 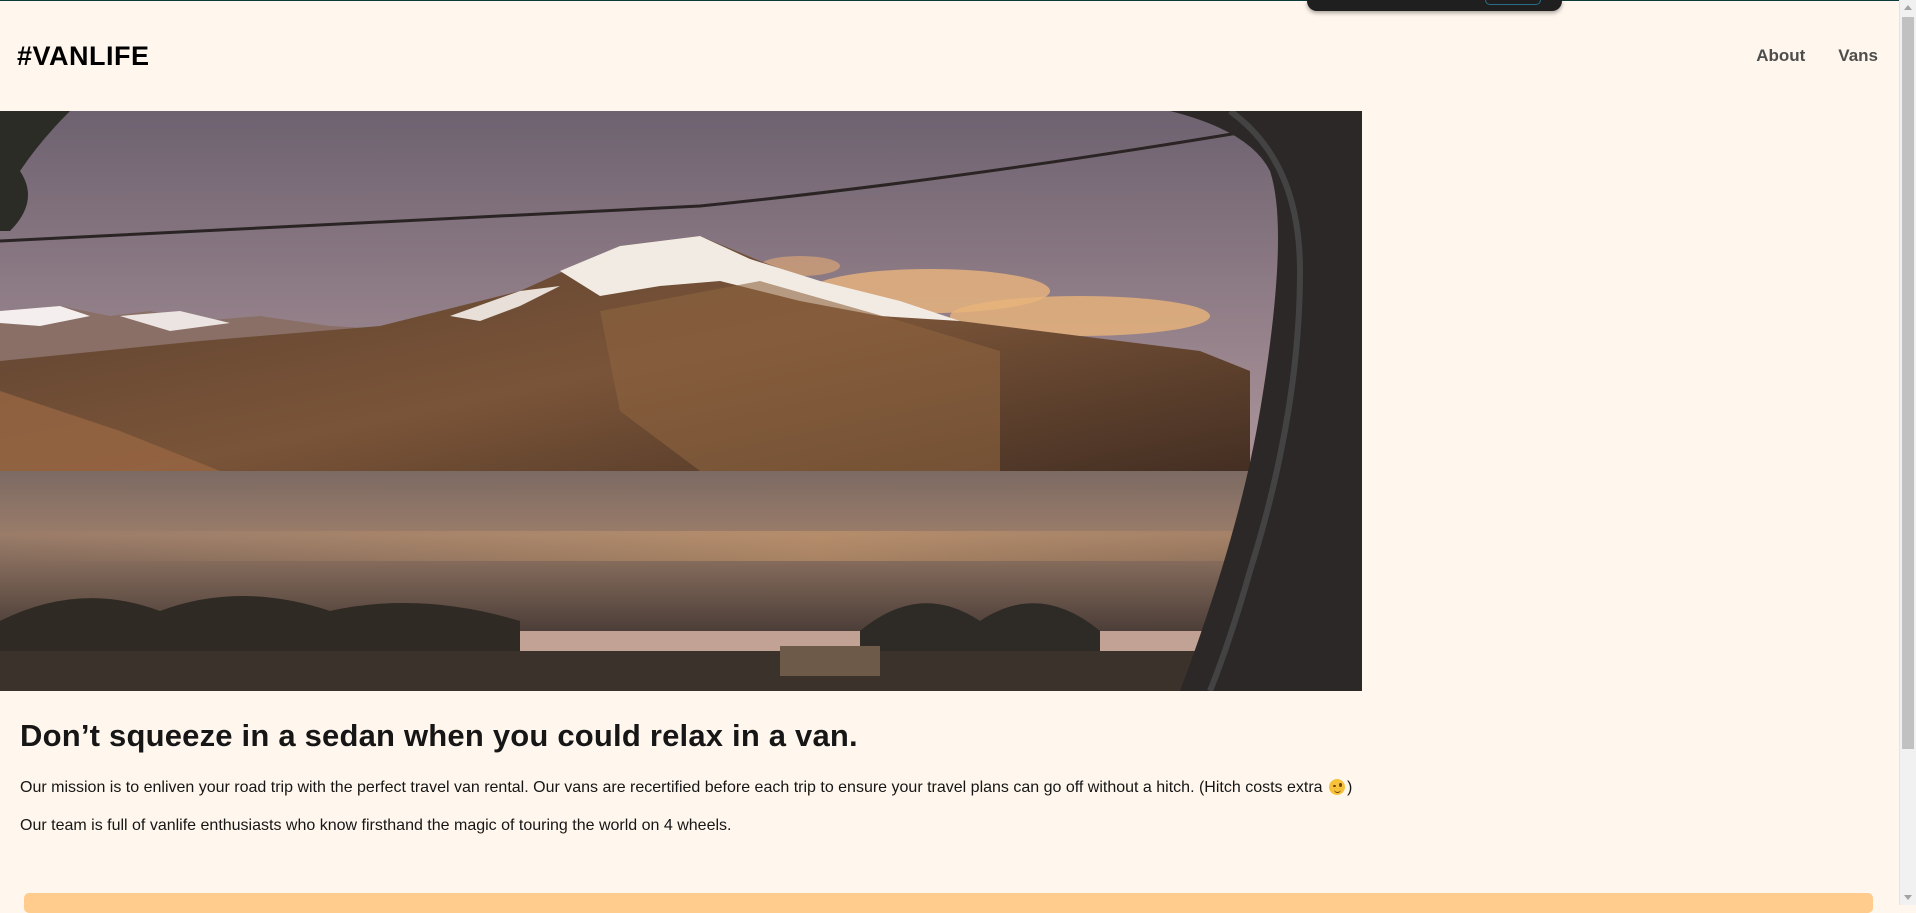 I want to click on toolbar-button, so click(x=1513, y=2).